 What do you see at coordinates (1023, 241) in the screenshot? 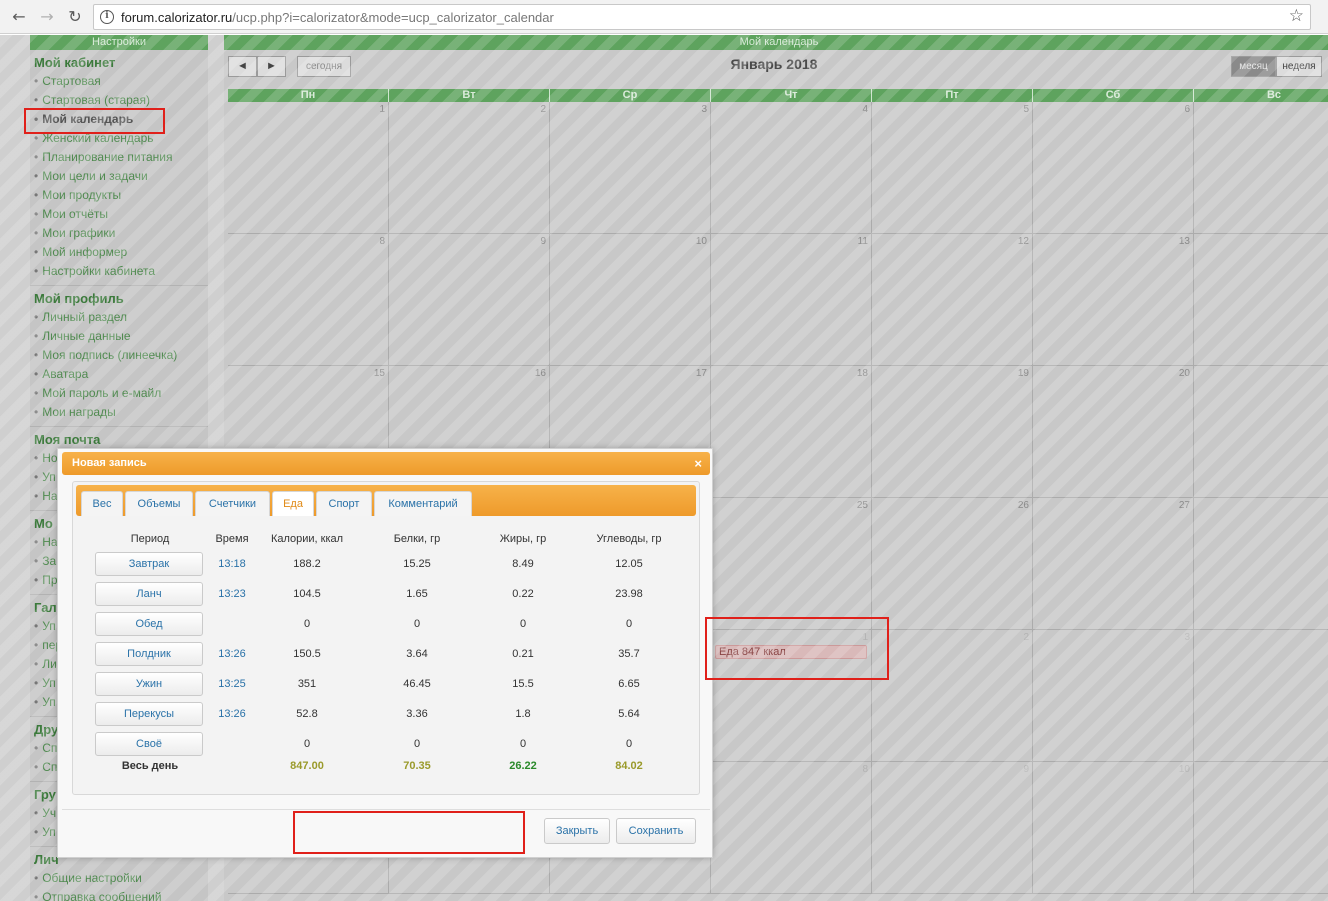
I see `day-number: 12` at bounding box center [1023, 241].